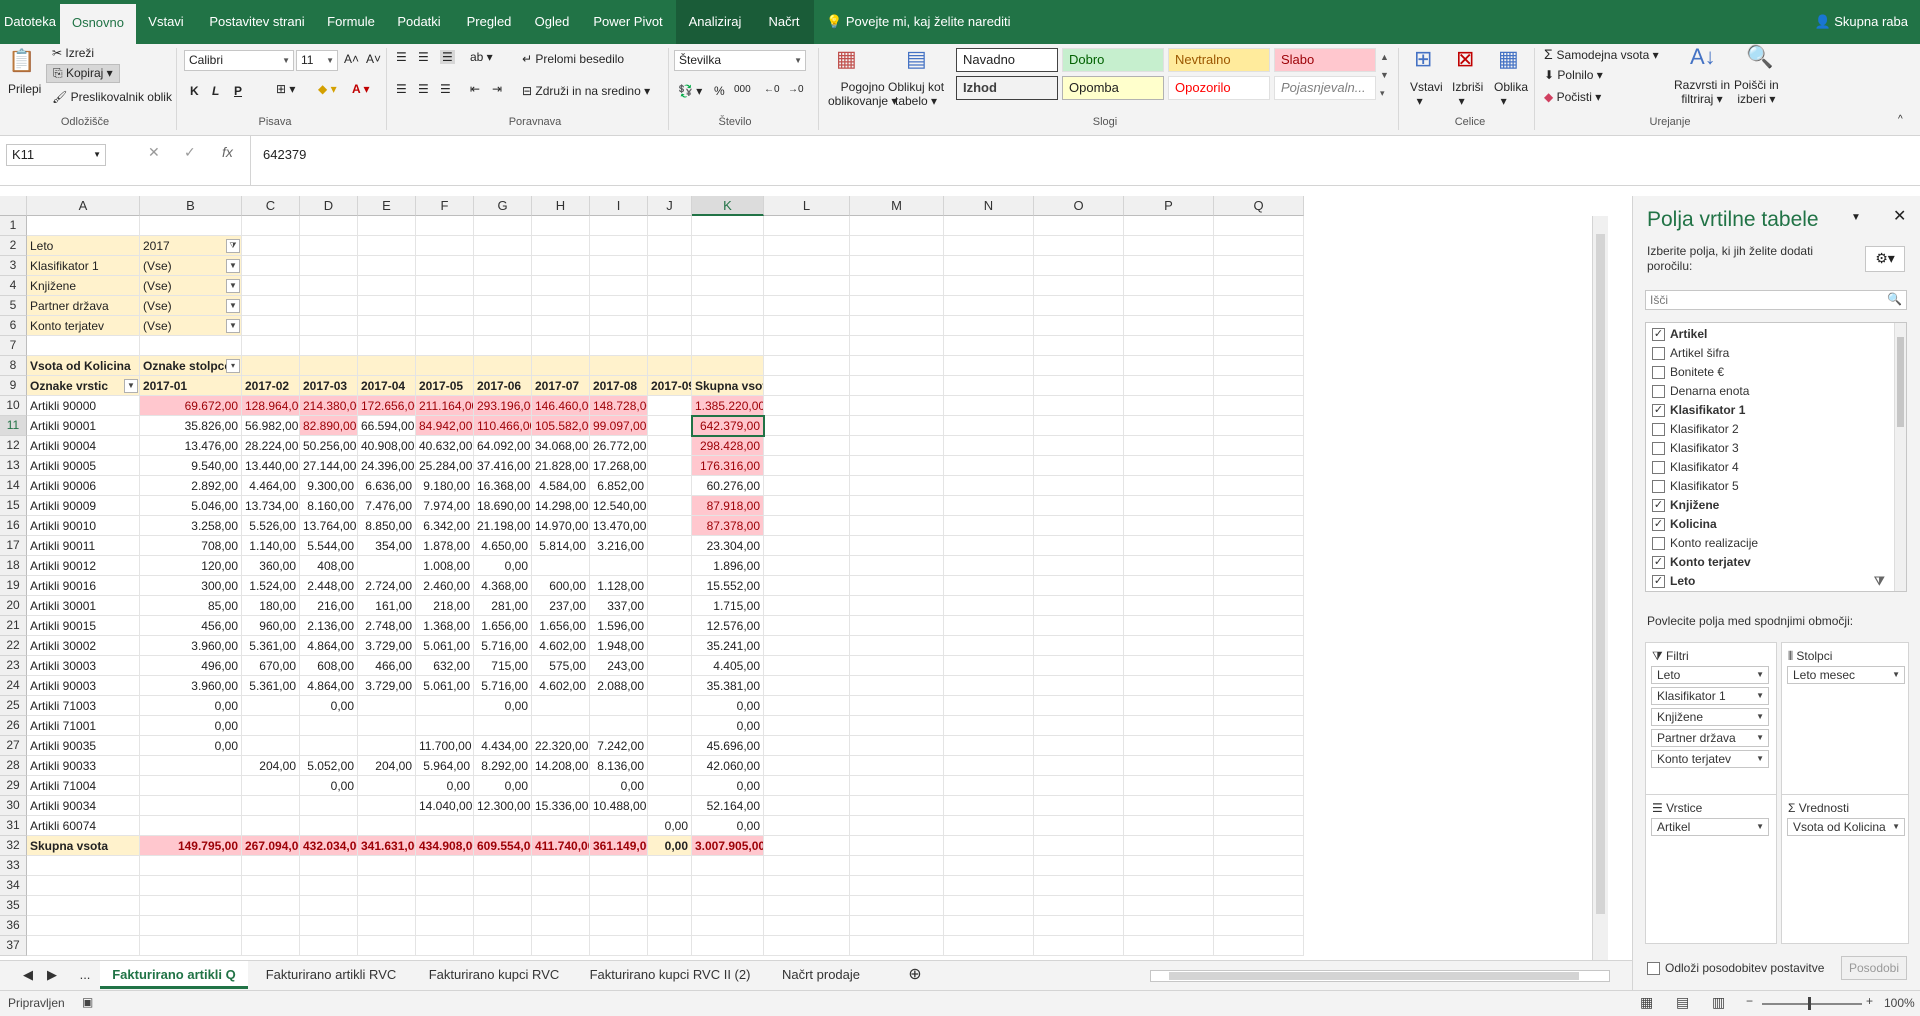 The width and height of the screenshot is (1920, 1016). Describe the element at coordinates (1760, 675) in the screenshot. I see `dropdown-arrow-icon: ▼` at that location.